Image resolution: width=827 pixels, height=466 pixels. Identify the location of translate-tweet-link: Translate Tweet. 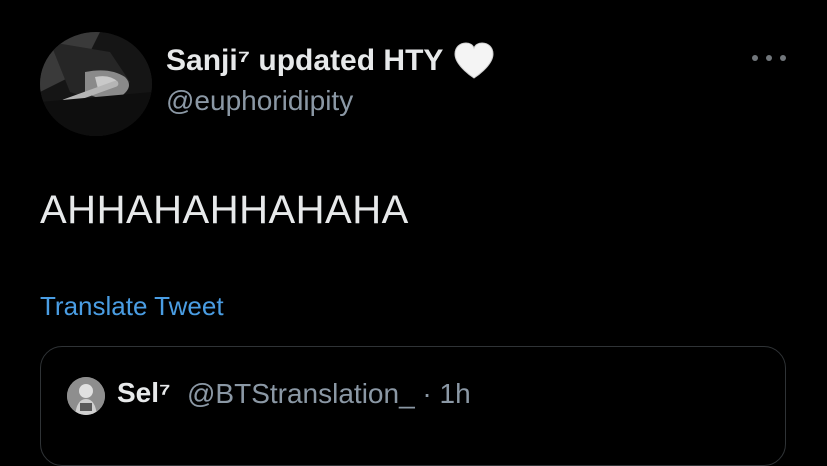
(132, 306).